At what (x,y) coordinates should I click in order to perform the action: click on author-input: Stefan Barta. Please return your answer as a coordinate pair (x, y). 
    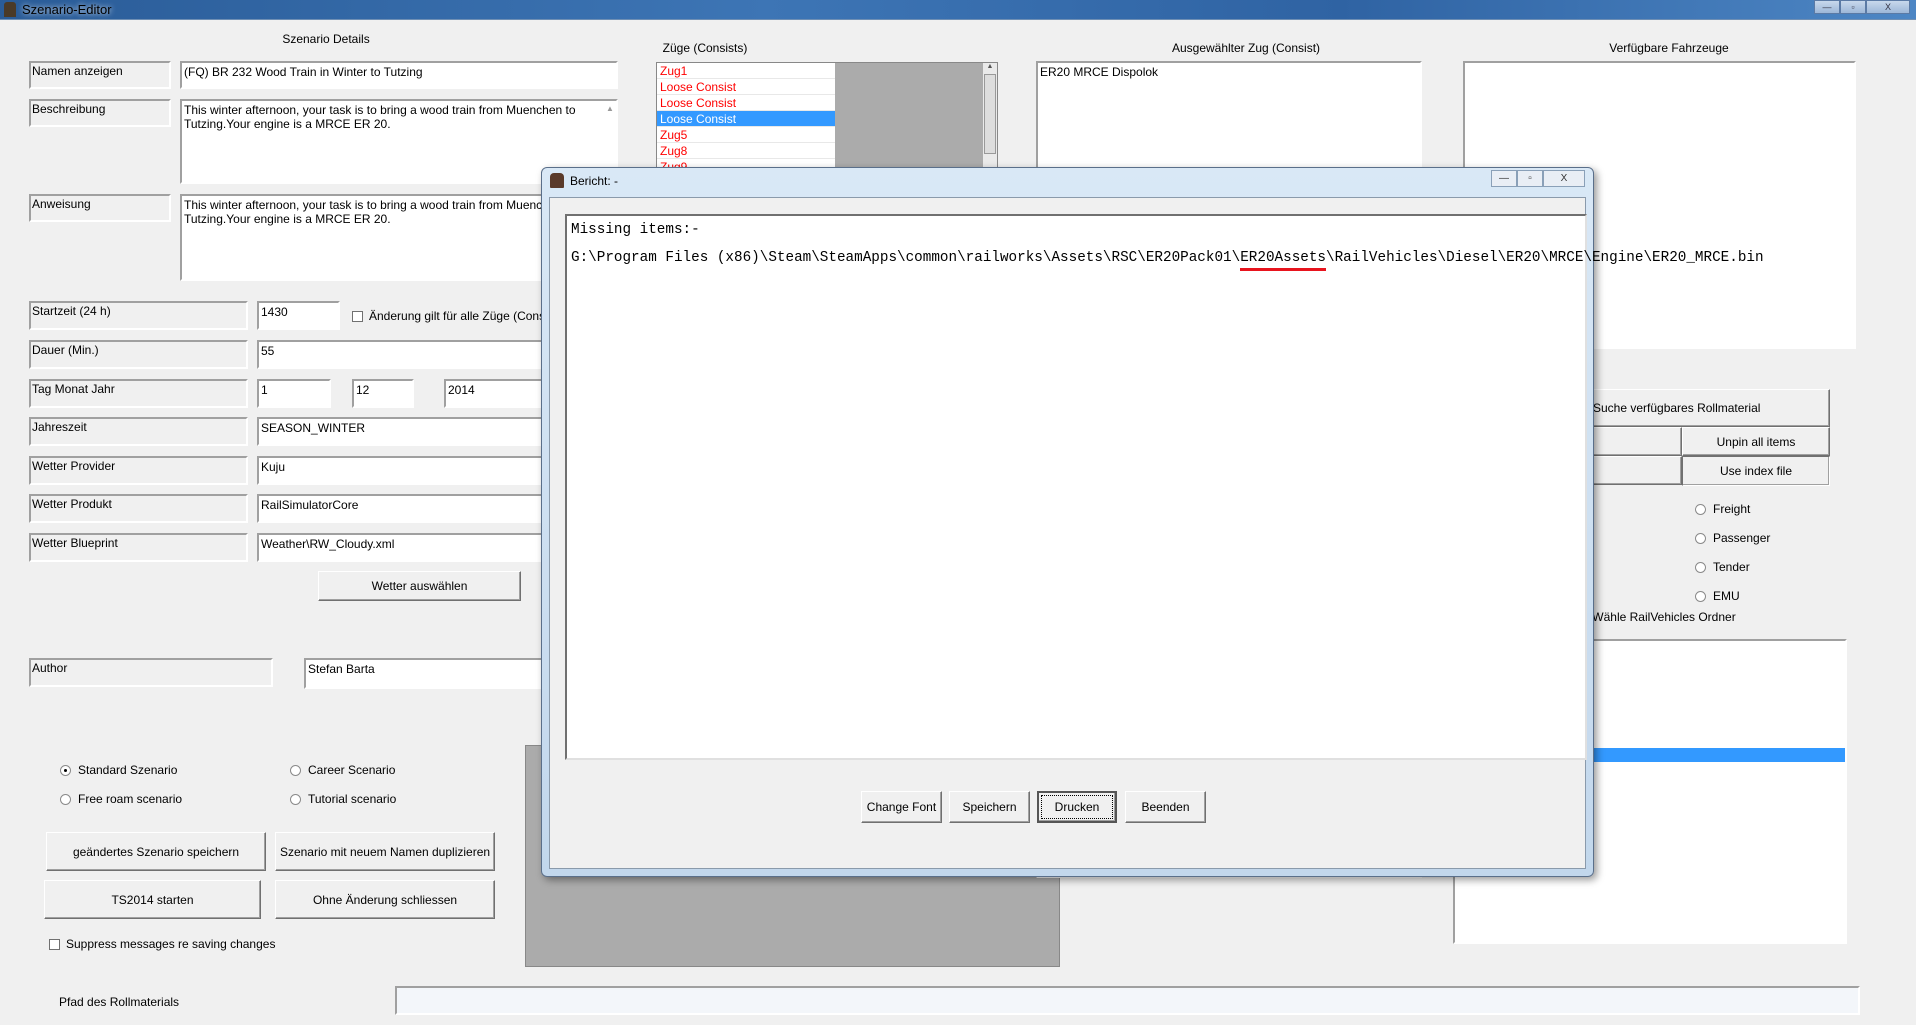
    Looking at the image, I should click on (429, 673).